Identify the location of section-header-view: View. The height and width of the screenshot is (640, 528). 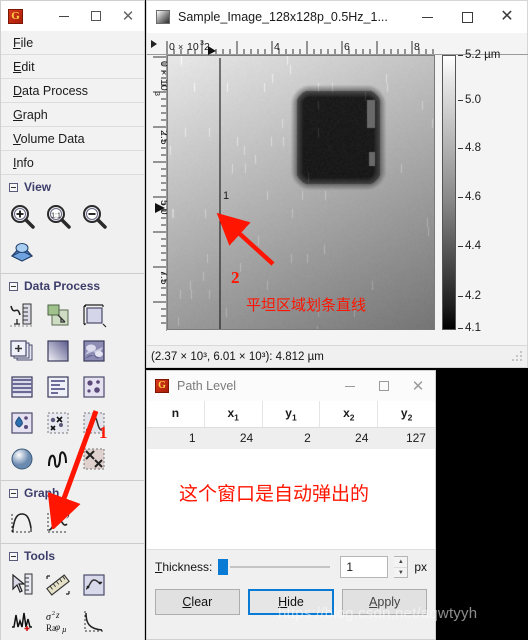
(72, 186).